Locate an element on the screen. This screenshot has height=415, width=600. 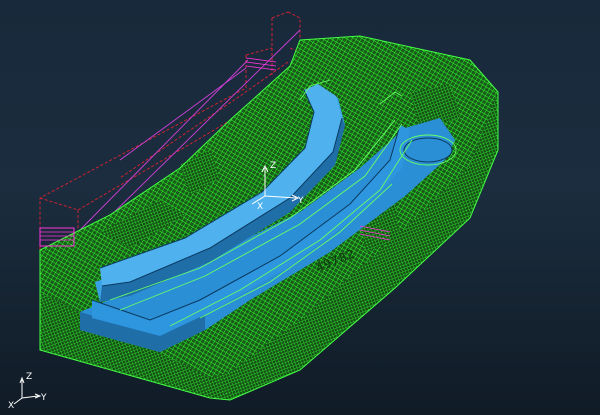
workplane-x-label: X is located at coordinates (260, 207).